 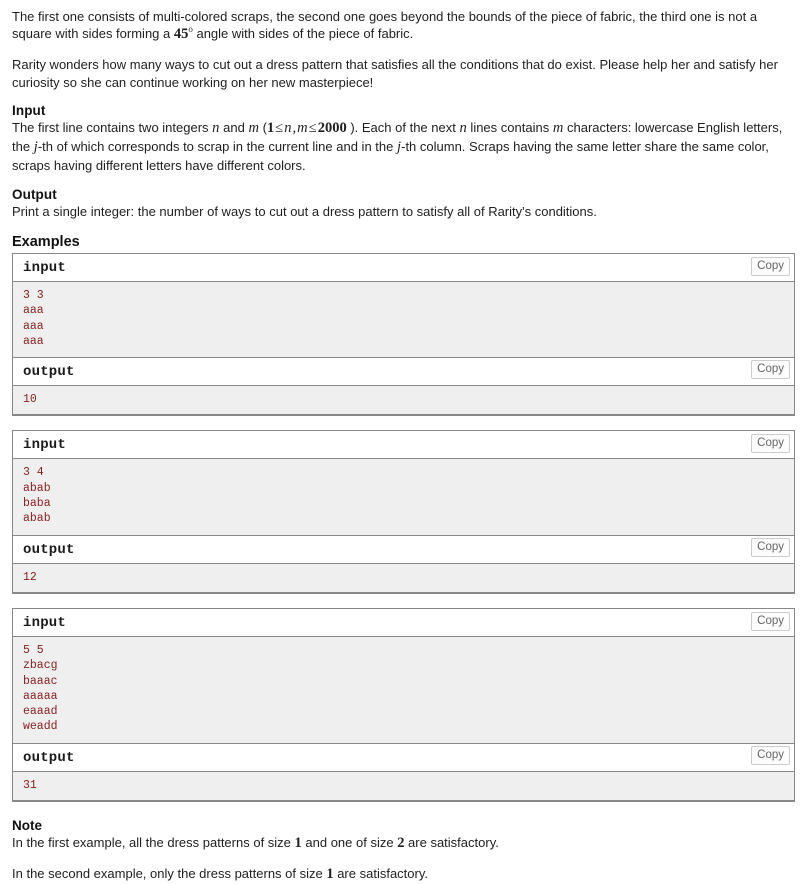 What do you see at coordinates (112, 127) in the screenshot?
I see `input-text-1: The first line contains two integers` at bounding box center [112, 127].